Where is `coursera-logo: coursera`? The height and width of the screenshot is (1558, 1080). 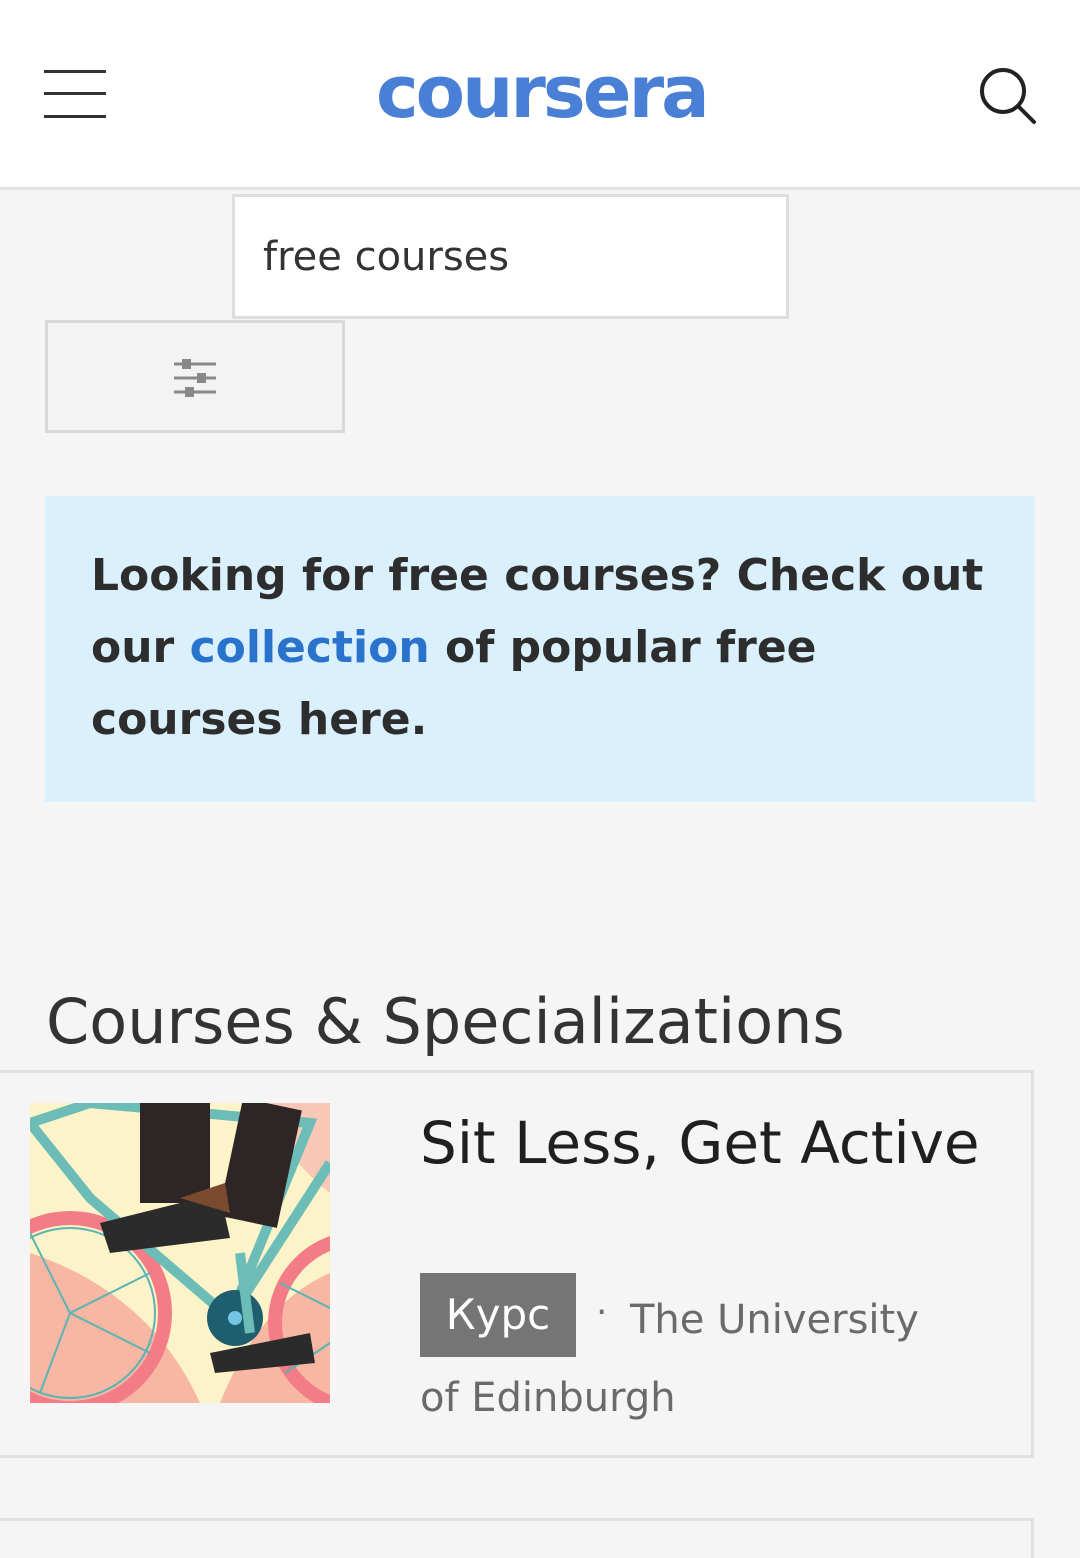 coursera-logo: coursera is located at coordinates (543, 92).